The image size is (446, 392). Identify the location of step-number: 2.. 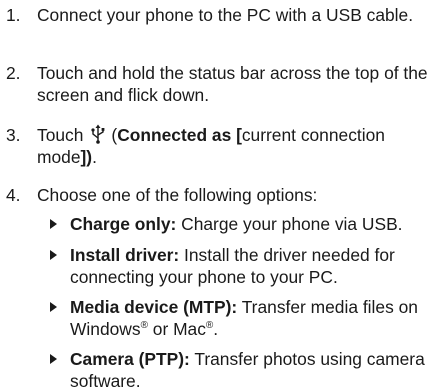
(13, 73).